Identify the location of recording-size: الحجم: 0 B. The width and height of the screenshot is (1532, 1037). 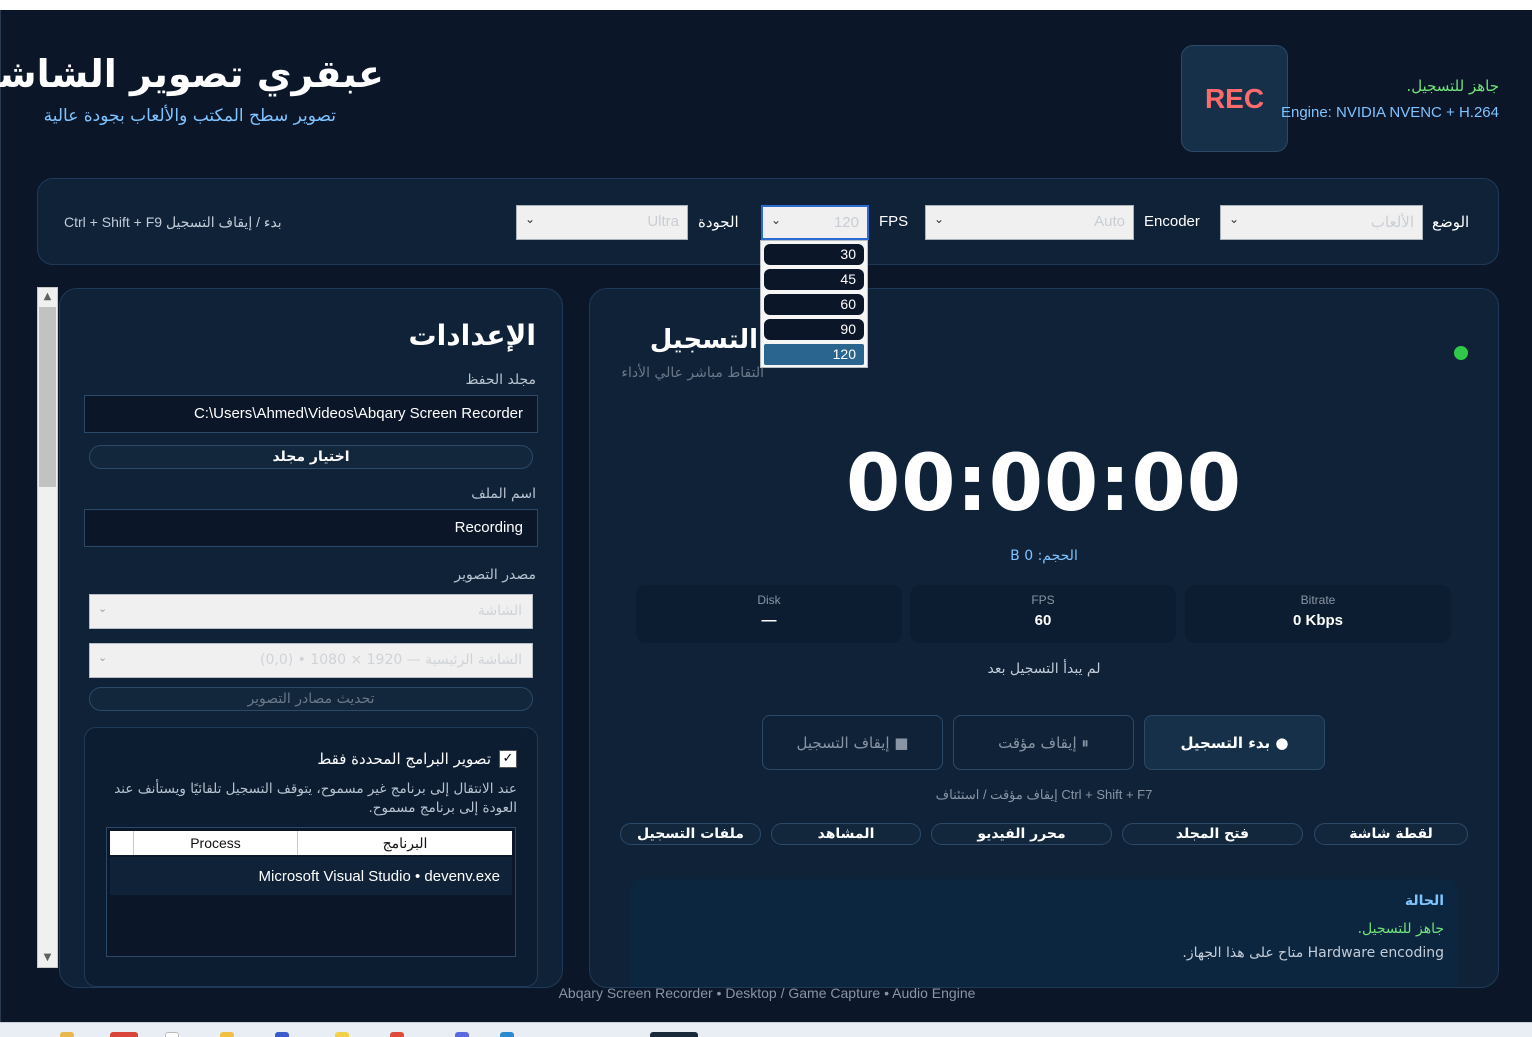
(1044, 556).